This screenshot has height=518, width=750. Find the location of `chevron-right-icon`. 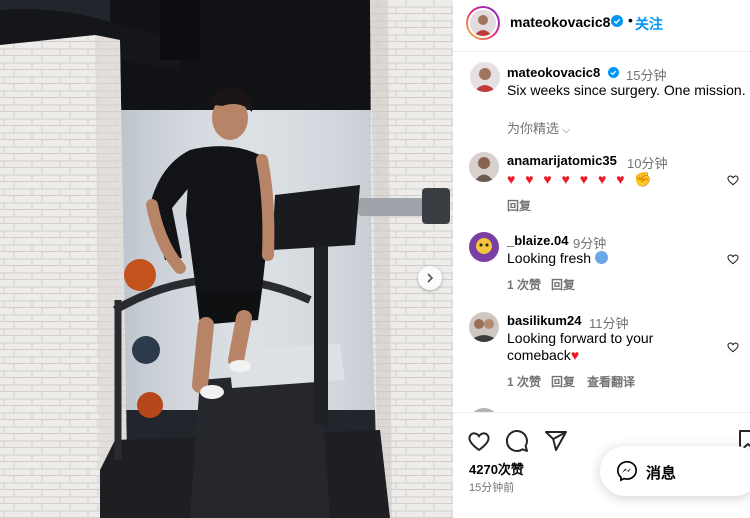

chevron-right-icon is located at coordinates (430, 278).